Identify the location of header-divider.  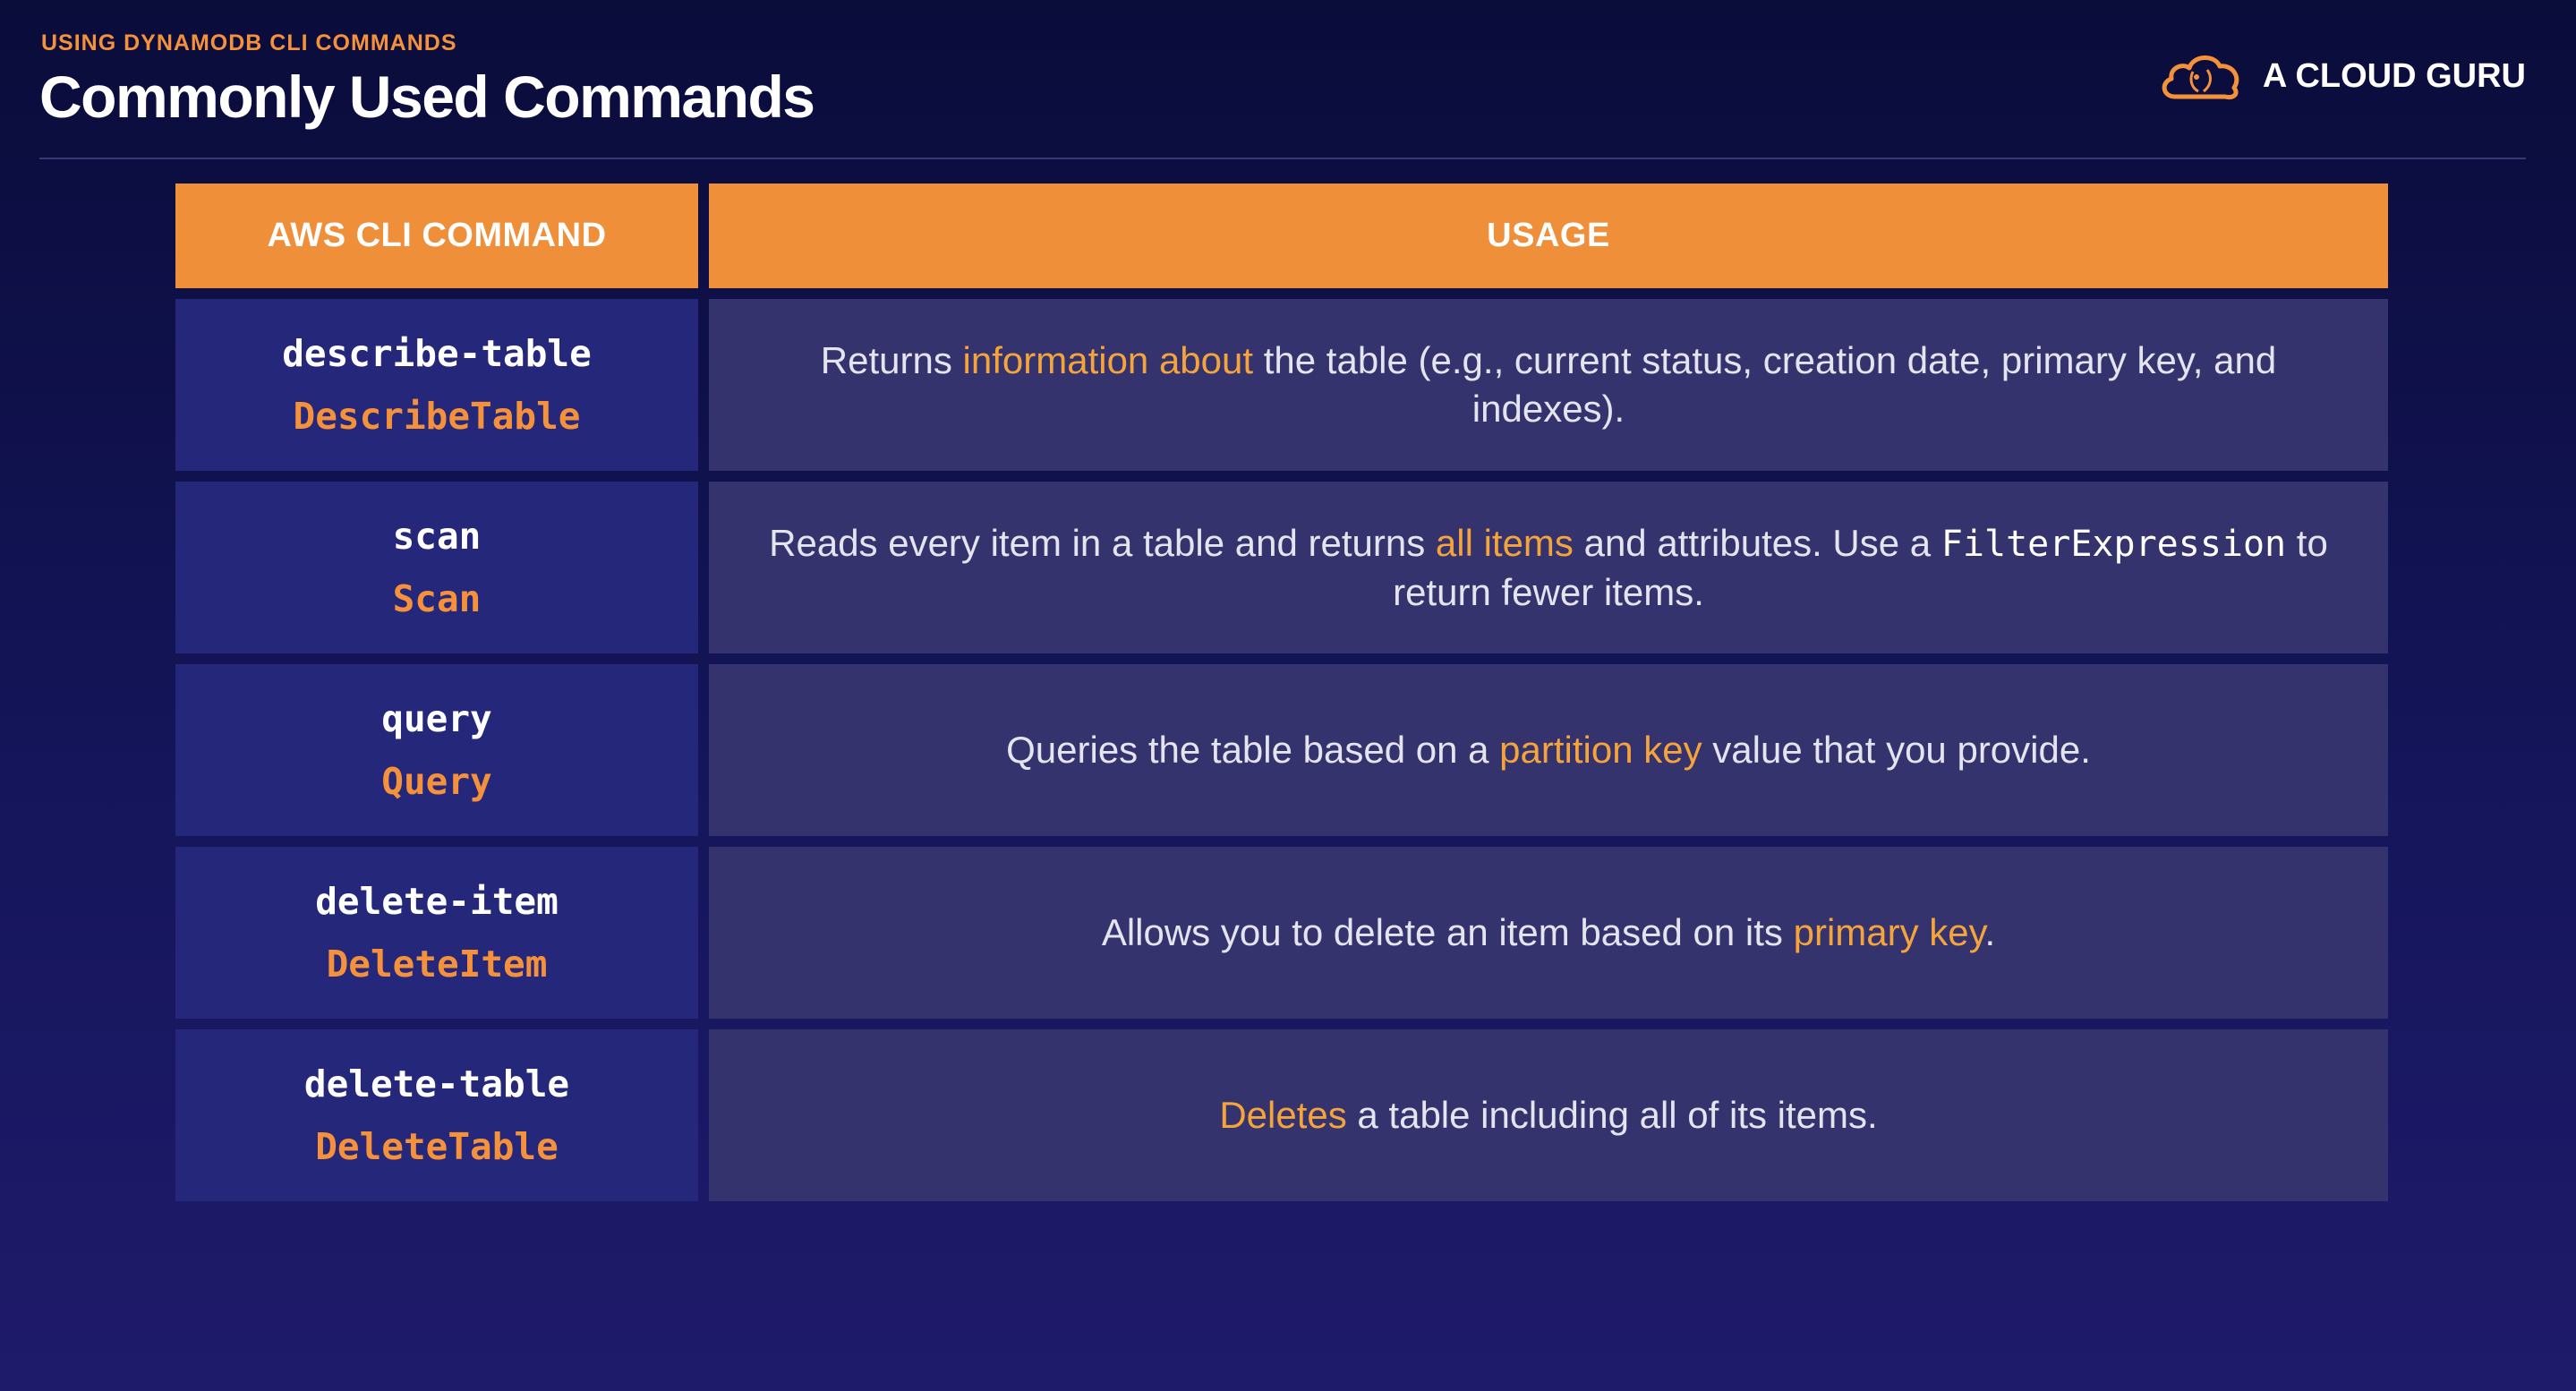
(1282, 158).